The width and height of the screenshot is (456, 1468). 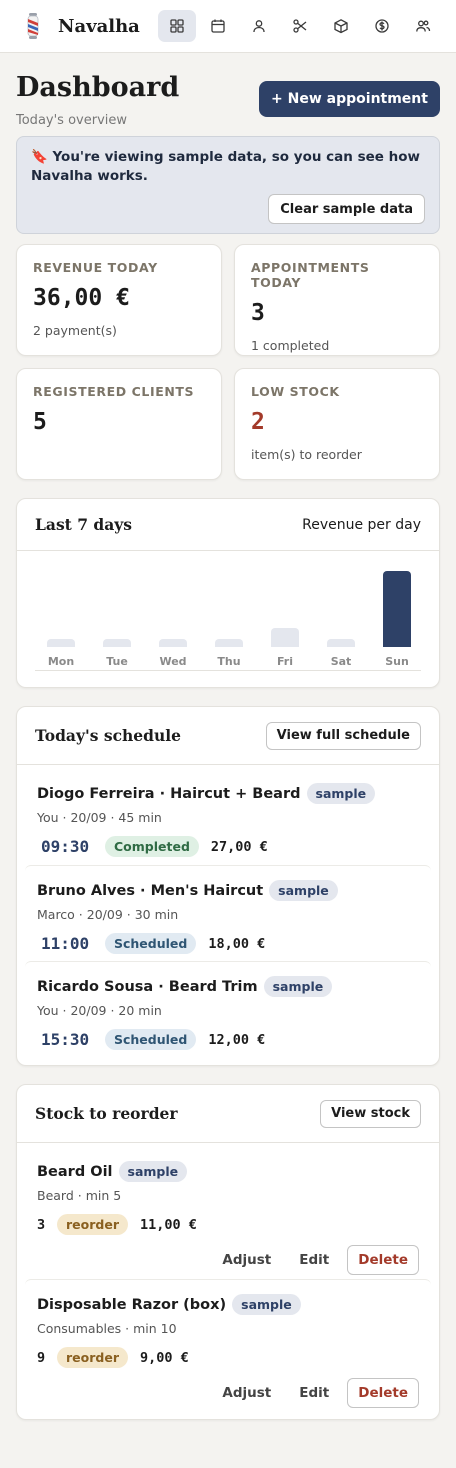 I want to click on stat-label: LOW STOCK, so click(x=295, y=391).